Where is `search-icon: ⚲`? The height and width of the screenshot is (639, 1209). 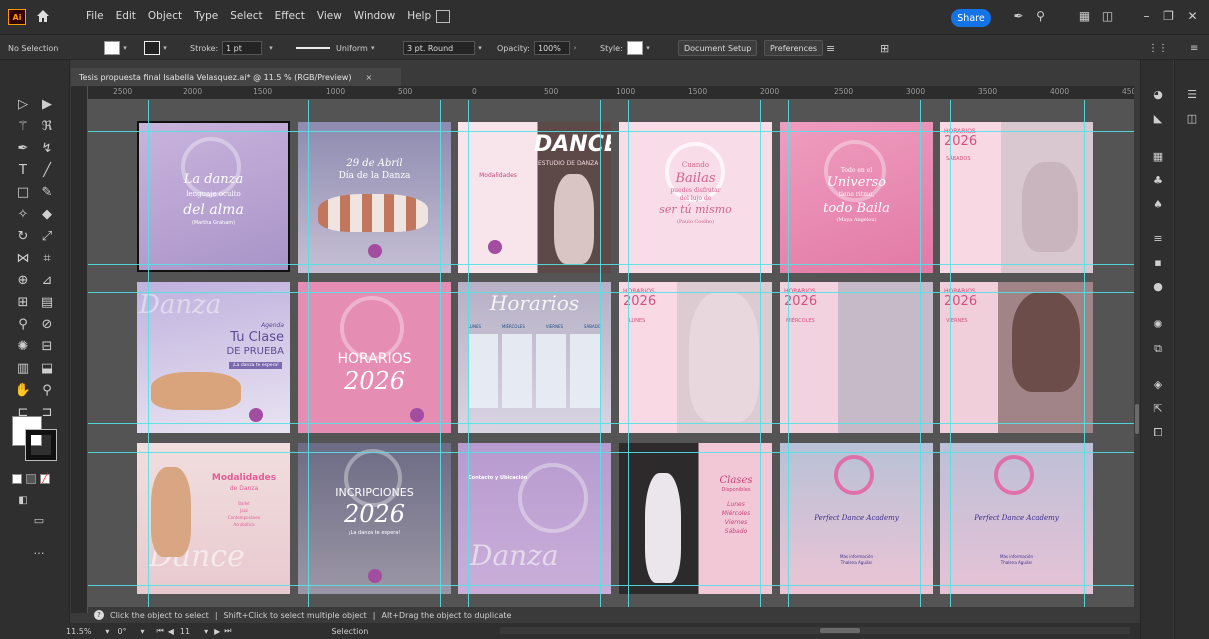 search-icon: ⚲ is located at coordinates (1040, 16).